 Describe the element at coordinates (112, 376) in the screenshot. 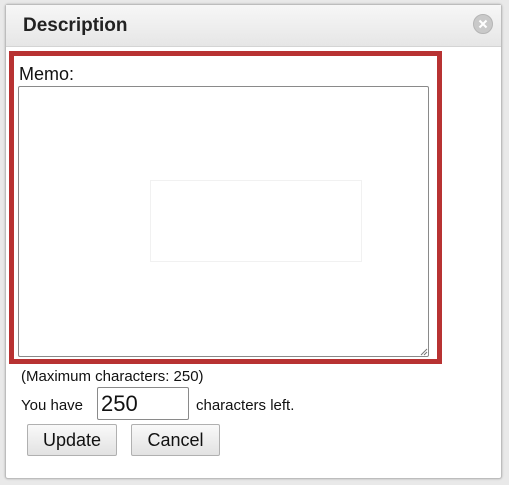

I see `max-characters-note: (Maximum characters: 250)` at that location.